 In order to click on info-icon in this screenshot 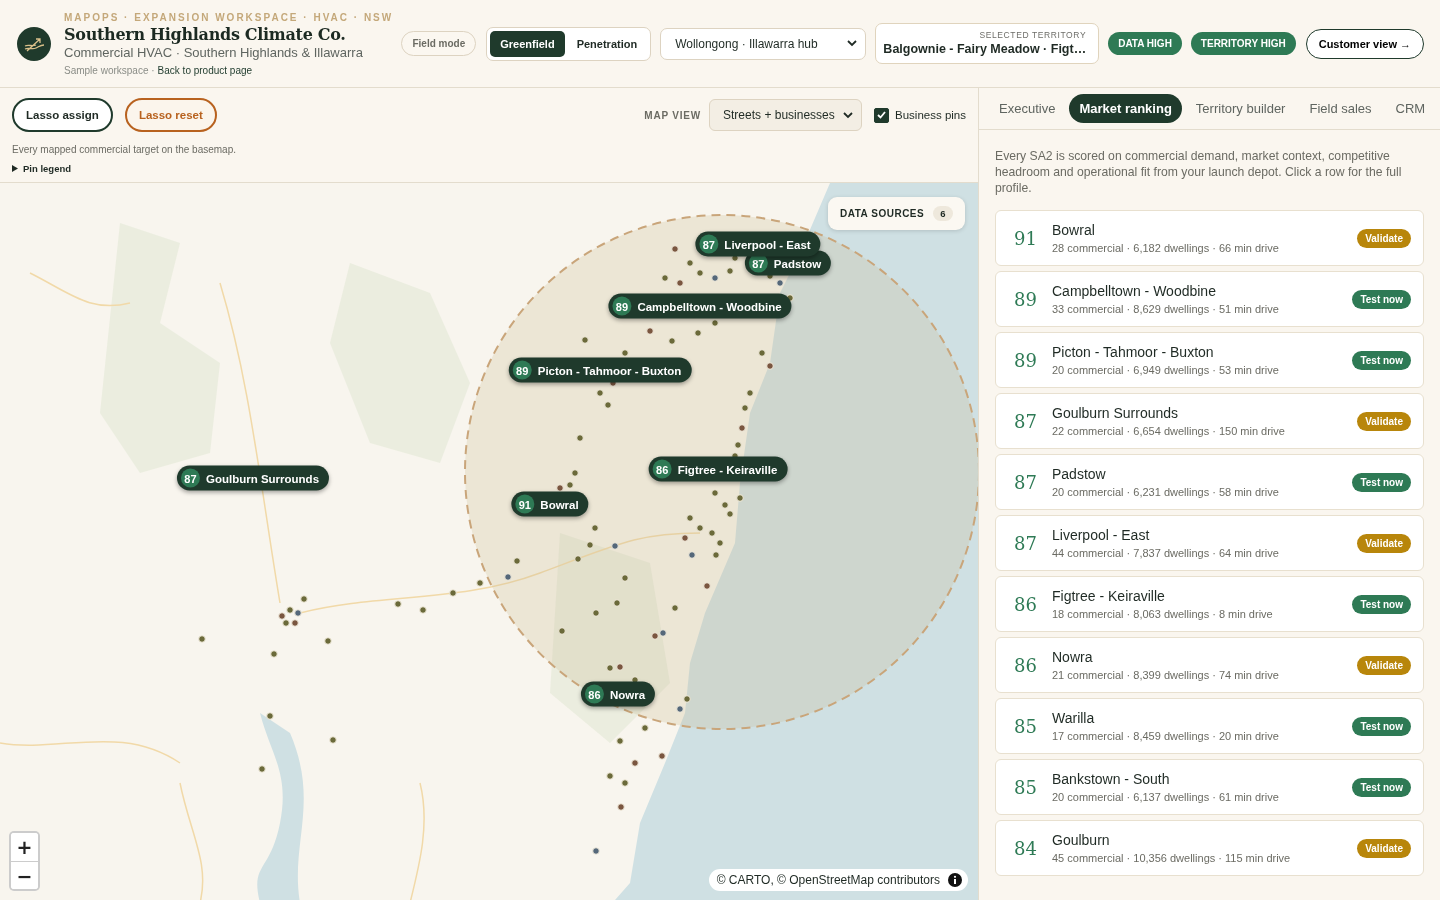, I will do `click(955, 880)`.